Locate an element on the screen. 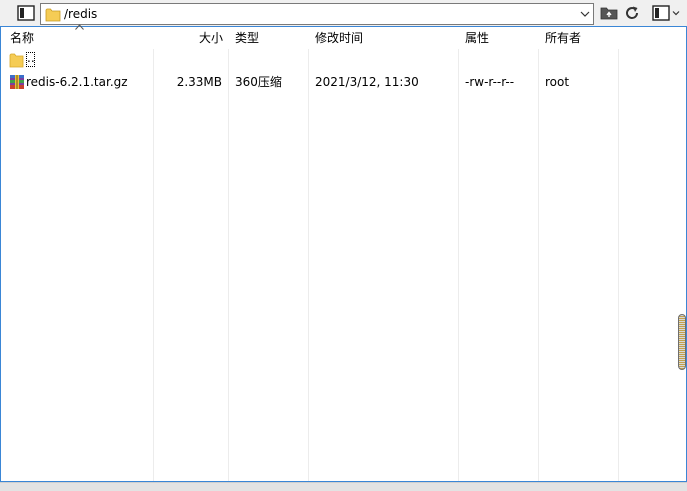  file-name: redis-6.2.1.tar.gz is located at coordinates (77, 82).